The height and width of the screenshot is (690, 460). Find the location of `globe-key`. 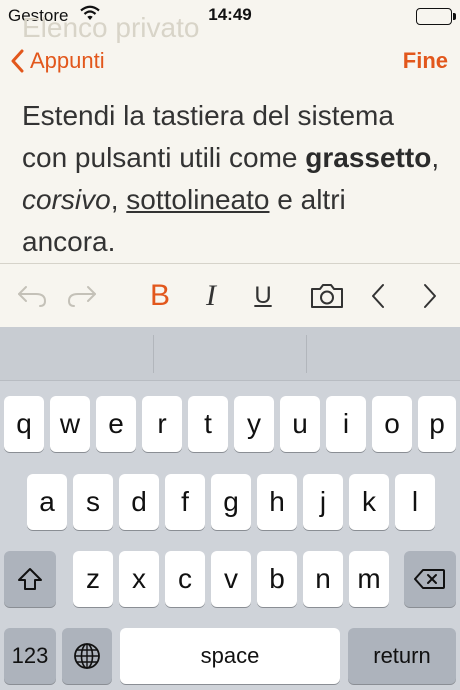

globe-key is located at coordinates (87, 656).